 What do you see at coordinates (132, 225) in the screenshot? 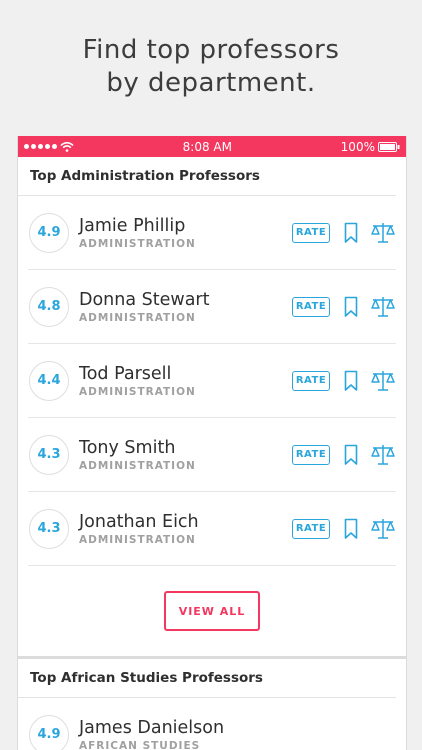
I see `professor-name: Jamie Phillip` at bounding box center [132, 225].